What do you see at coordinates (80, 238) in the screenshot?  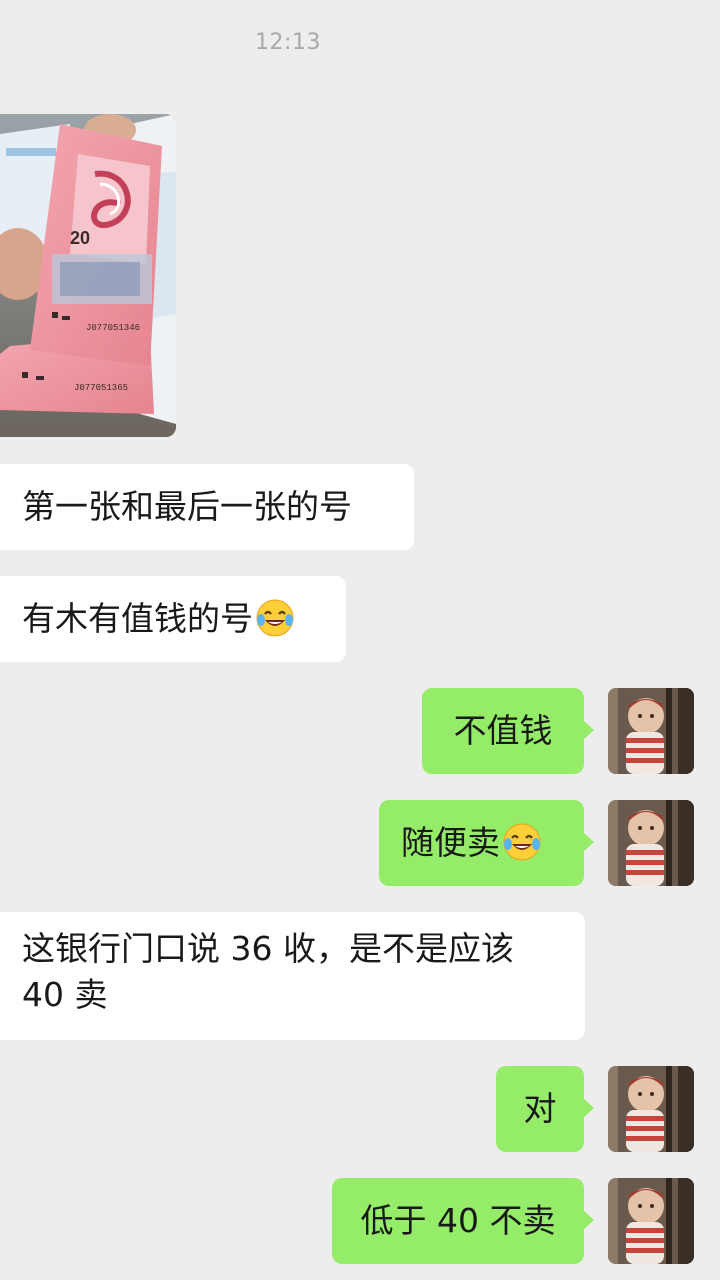 I see `banknote-value: 20` at bounding box center [80, 238].